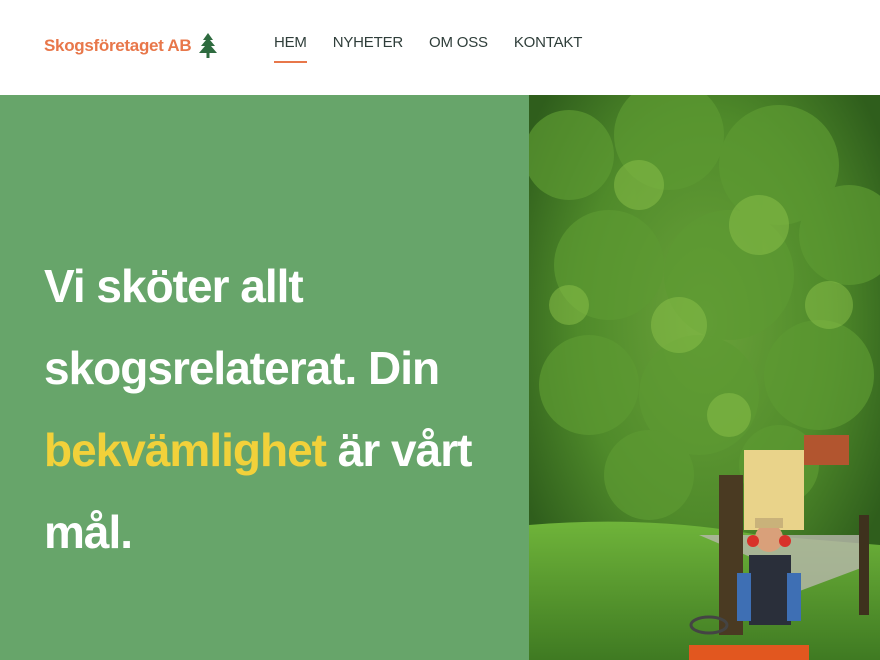 This screenshot has height=660, width=880. Describe the element at coordinates (185, 450) in the screenshot. I see `hero-title-highlight: bekvämlighet` at that location.